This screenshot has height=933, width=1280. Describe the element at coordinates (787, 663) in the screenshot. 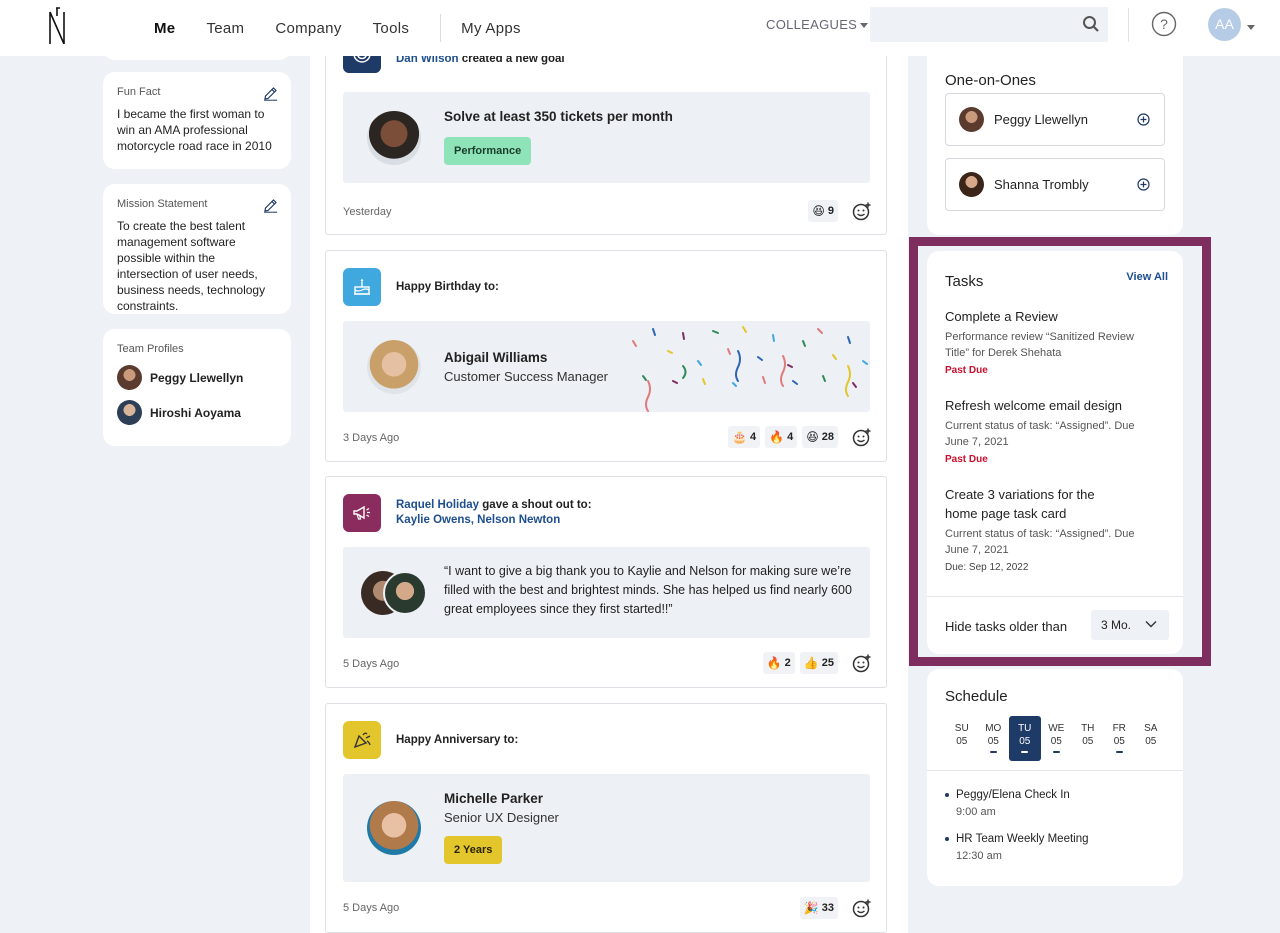

I see `reaction-count: 2` at that location.